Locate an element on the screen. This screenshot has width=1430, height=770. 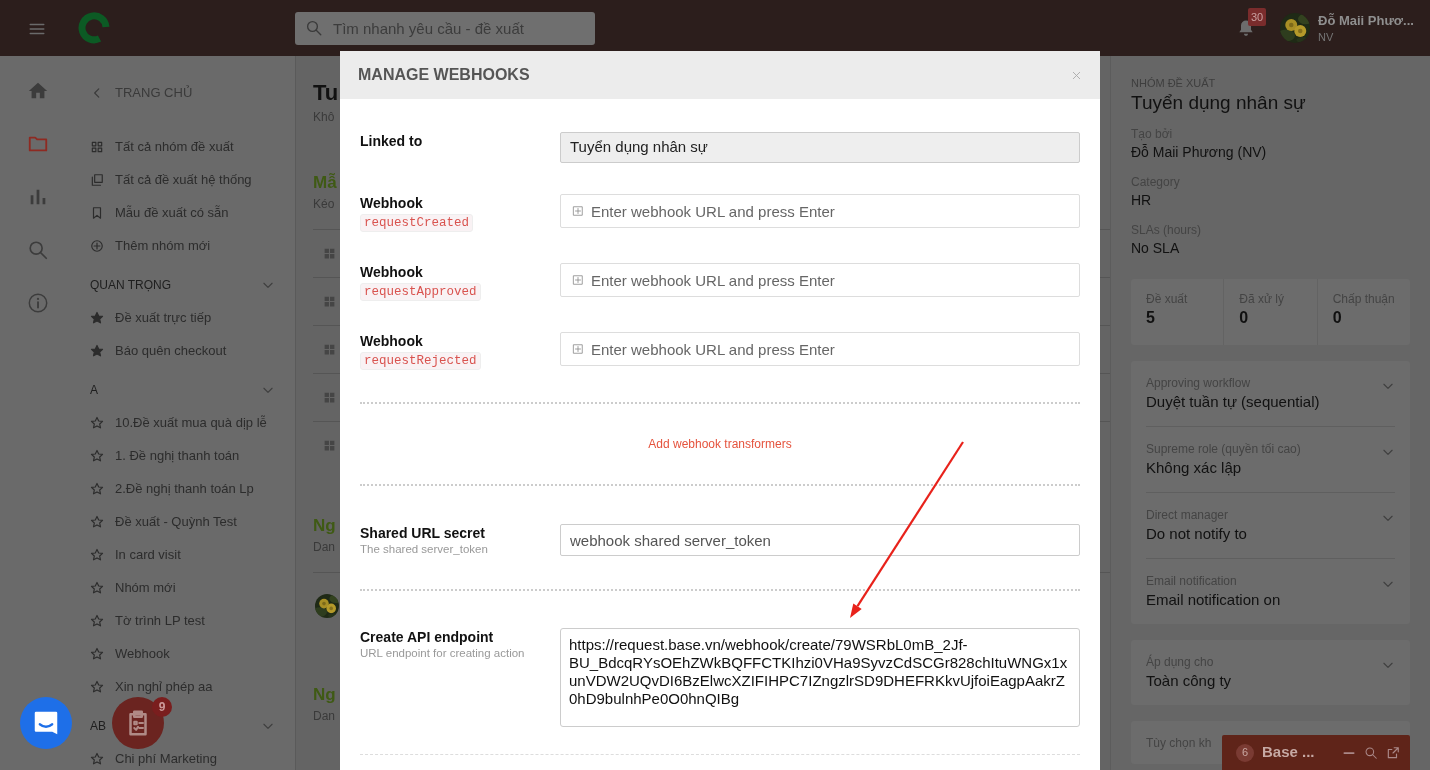
sidebar-link: Tất cả nhóm đề xuất is located at coordinates (174, 146).